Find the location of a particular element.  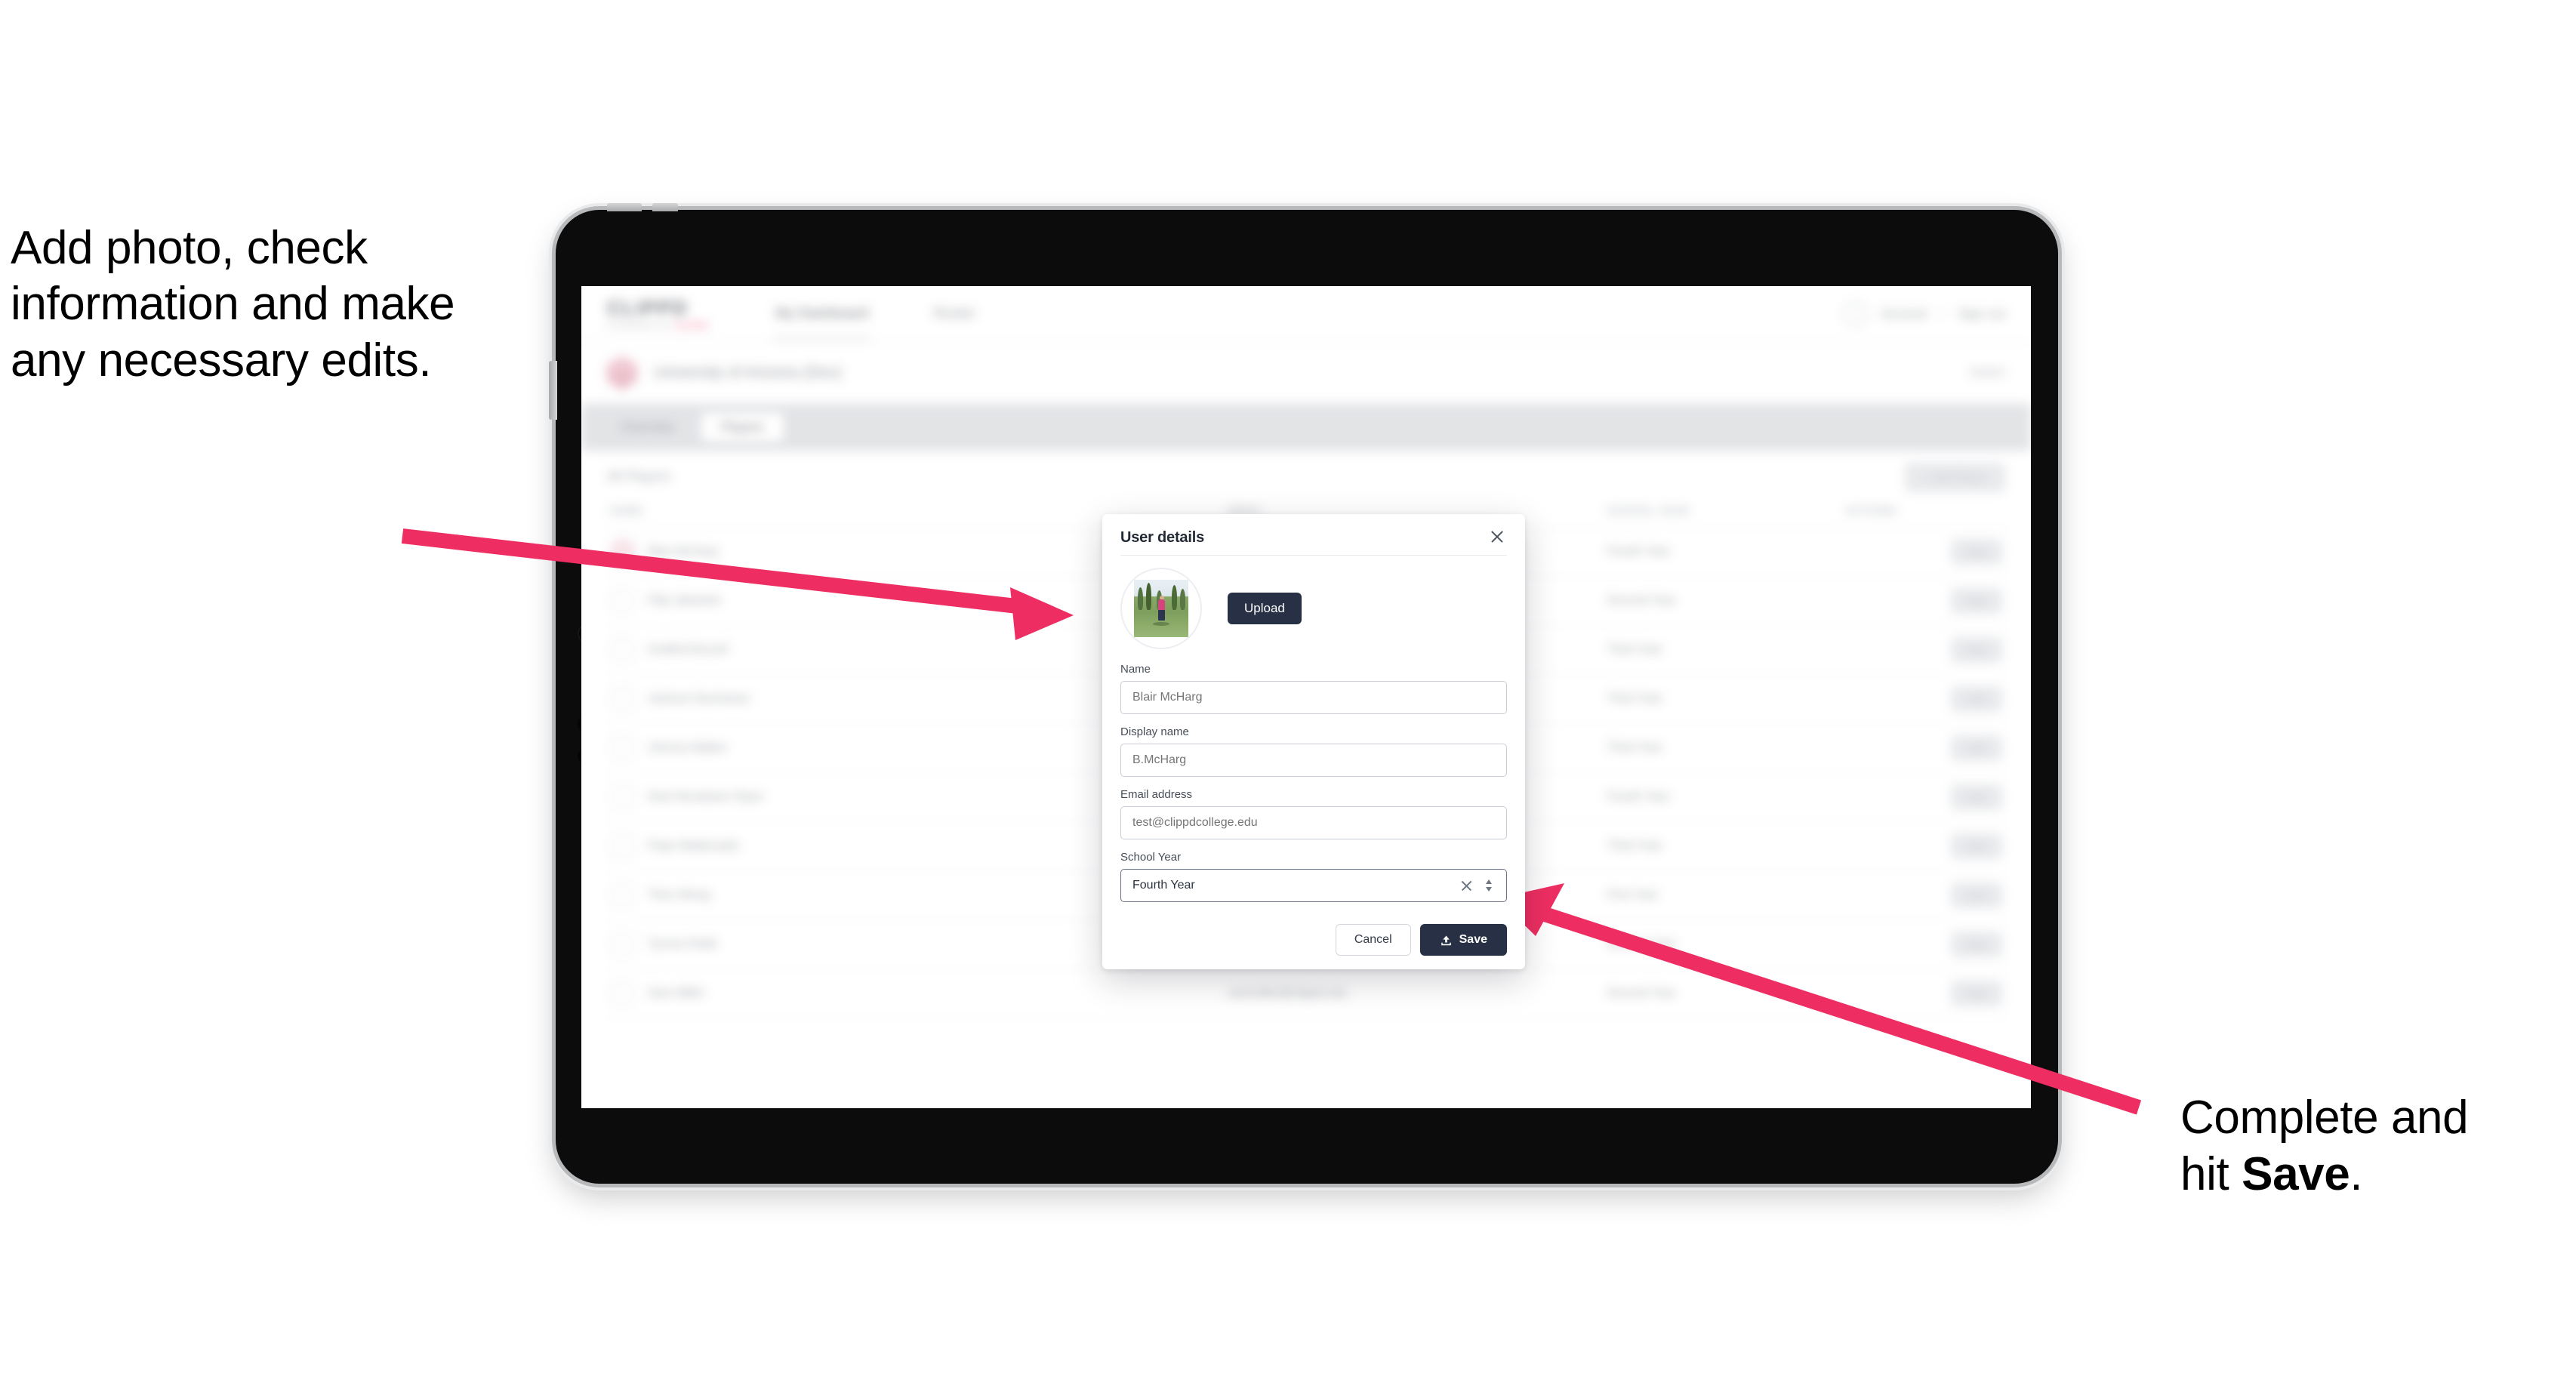

field-name: Name is located at coordinates (1313, 688).